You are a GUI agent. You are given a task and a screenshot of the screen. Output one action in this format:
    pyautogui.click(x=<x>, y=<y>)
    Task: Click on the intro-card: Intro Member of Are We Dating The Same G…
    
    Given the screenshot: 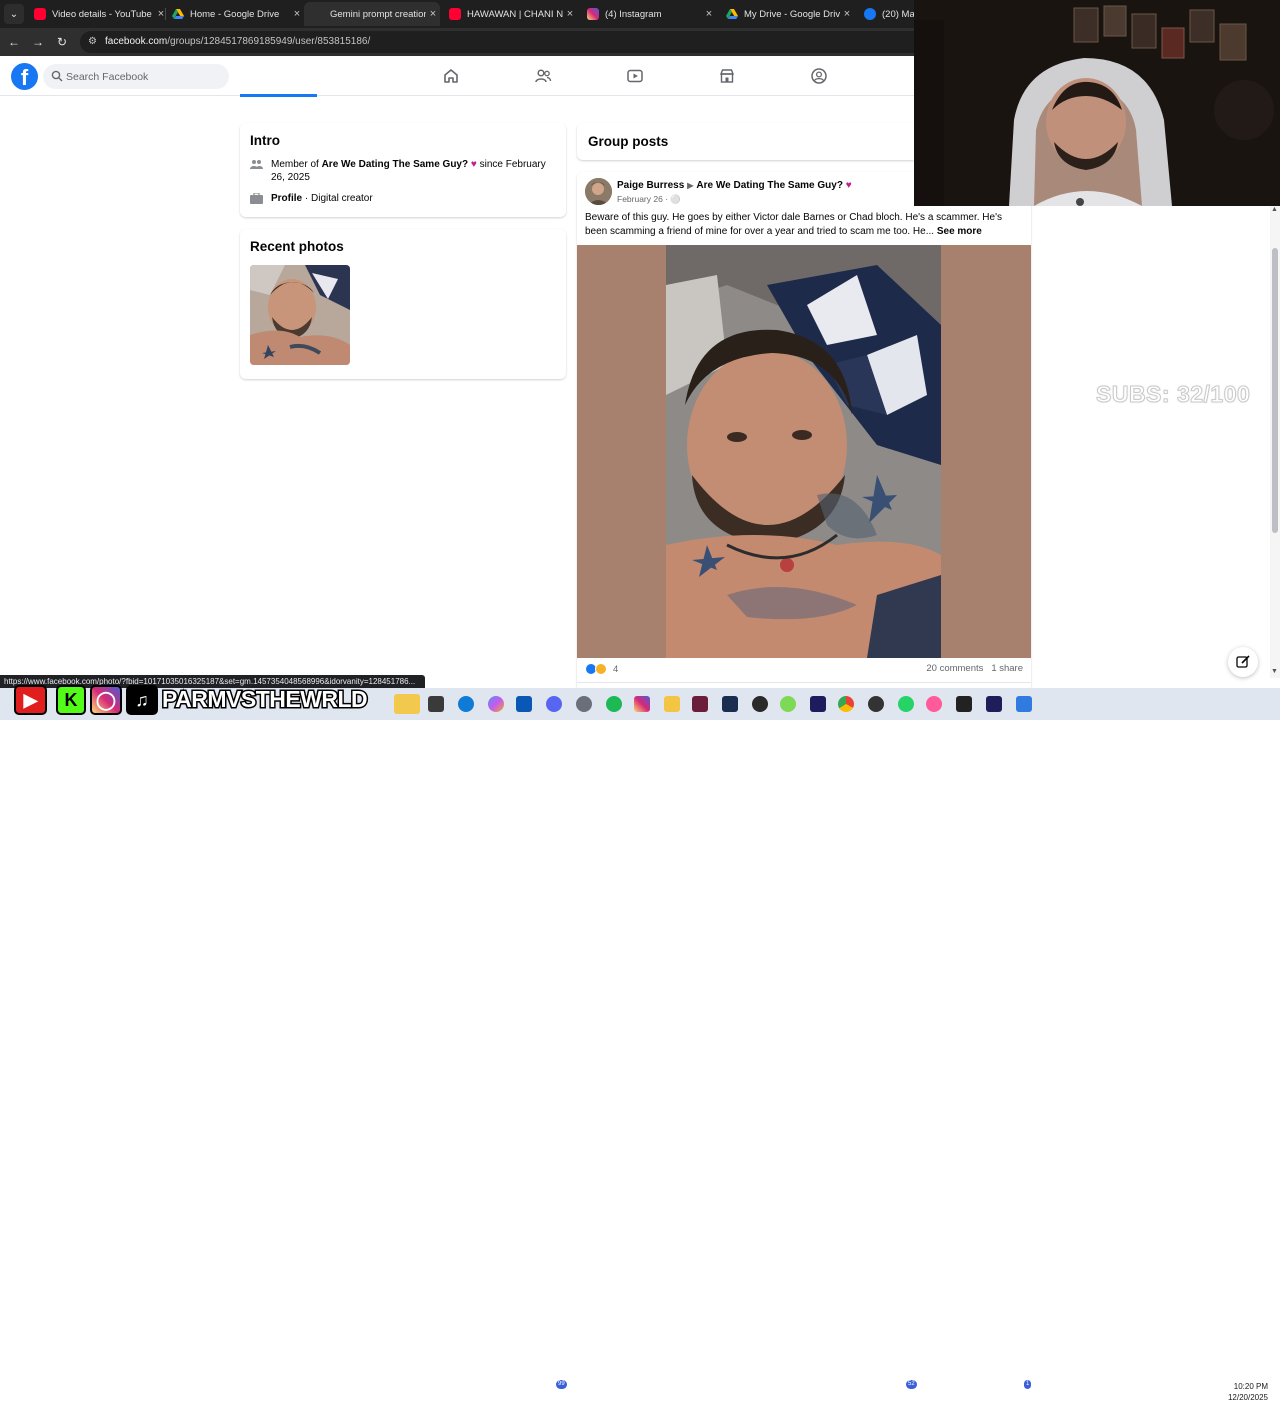 What is the action you would take?
    pyautogui.click(x=403, y=170)
    